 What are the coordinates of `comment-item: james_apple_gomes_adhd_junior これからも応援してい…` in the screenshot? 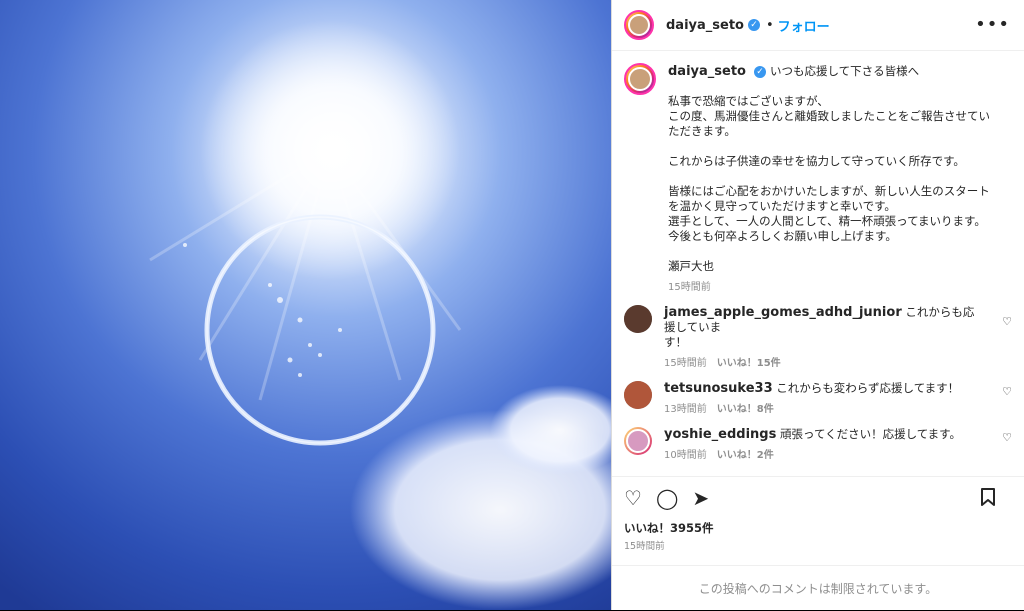 It's located at (818, 333).